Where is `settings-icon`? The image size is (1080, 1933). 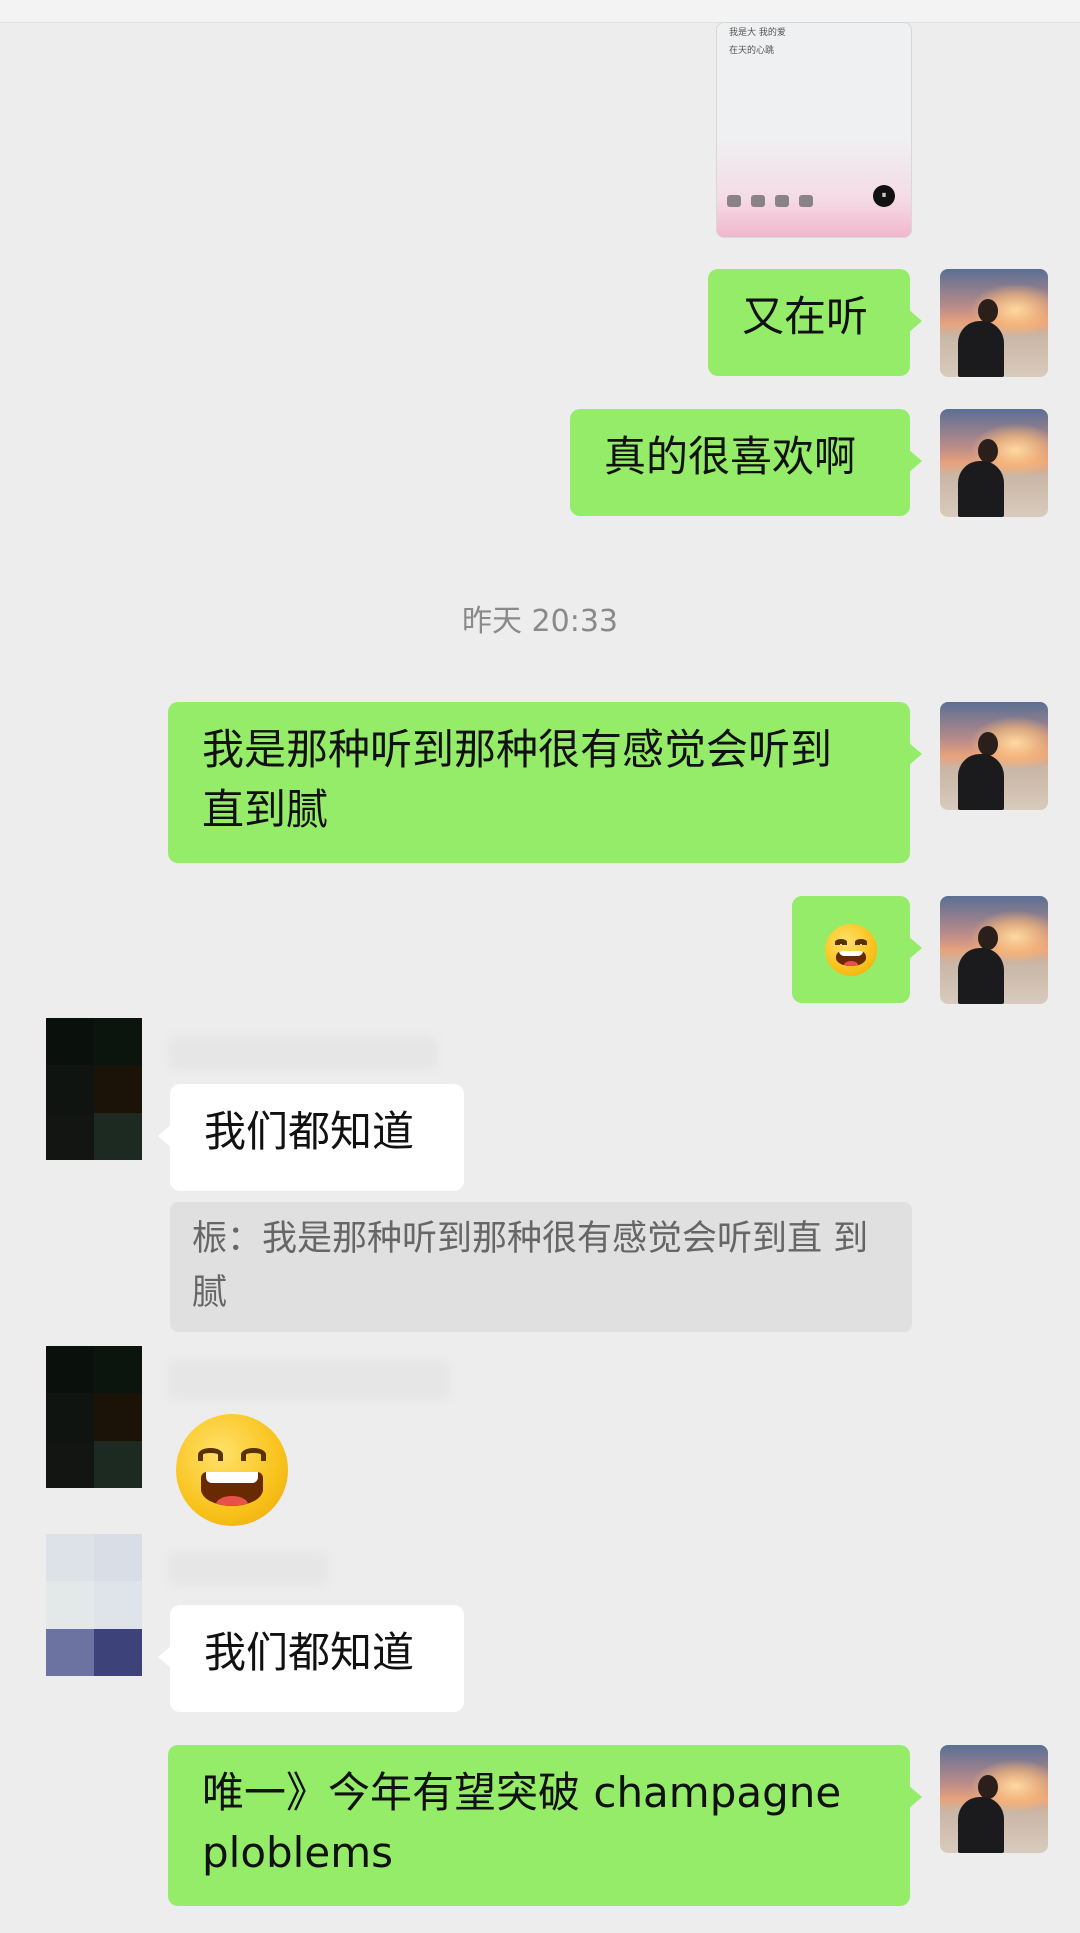 settings-icon is located at coordinates (782, 201).